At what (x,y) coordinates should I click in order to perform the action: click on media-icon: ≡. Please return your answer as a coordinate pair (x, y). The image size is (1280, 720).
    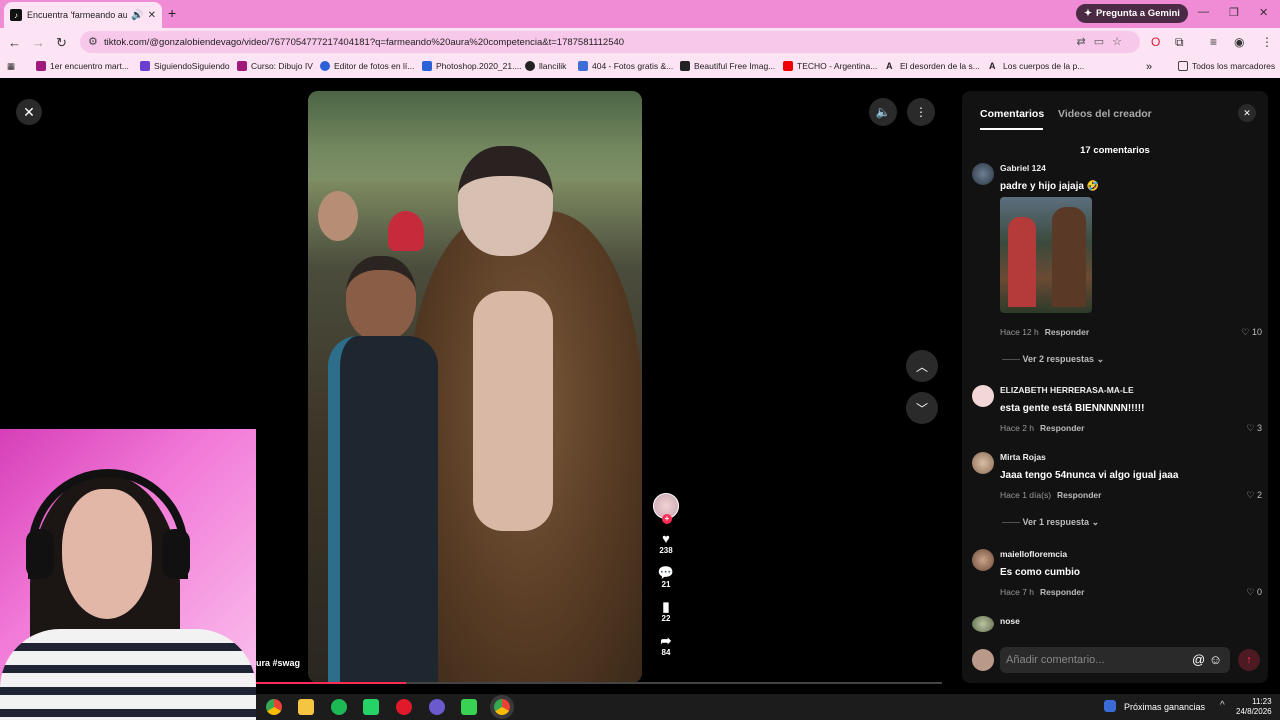
    Looking at the image, I should click on (1213, 42).